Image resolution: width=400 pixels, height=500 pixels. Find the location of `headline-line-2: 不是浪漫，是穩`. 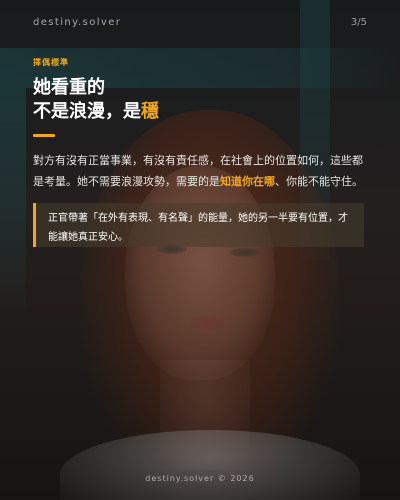

headline-line-2: 不是浪漫，是穩 is located at coordinates (96, 112).